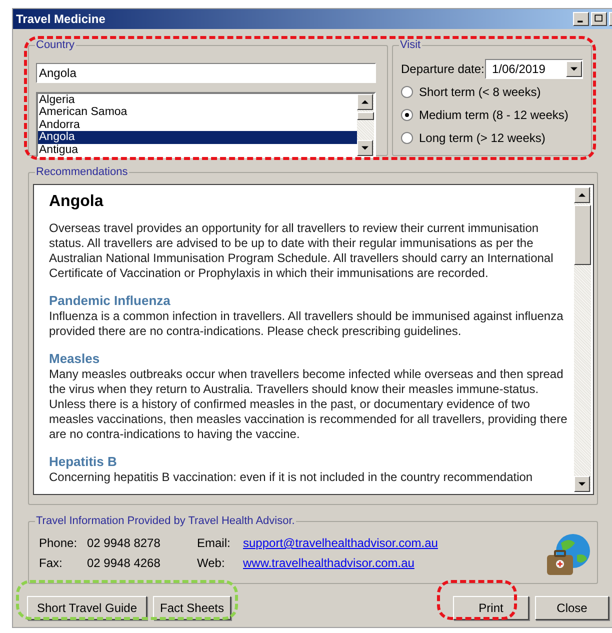 This screenshot has height=633, width=612. Describe the element at coordinates (197, 112) in the screenshot. I see `country-list-item: American Samoa` at that location.